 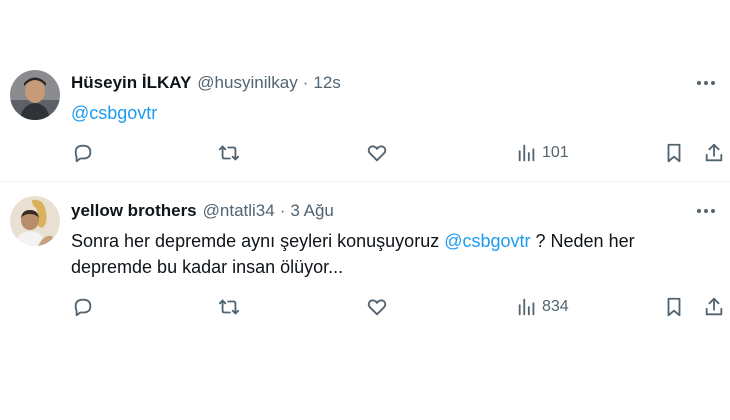 What do you see at coordinates (312, 211) in the screenshot?
I see `timestamp: 3 Ağu` at bounding box center [312, 211].